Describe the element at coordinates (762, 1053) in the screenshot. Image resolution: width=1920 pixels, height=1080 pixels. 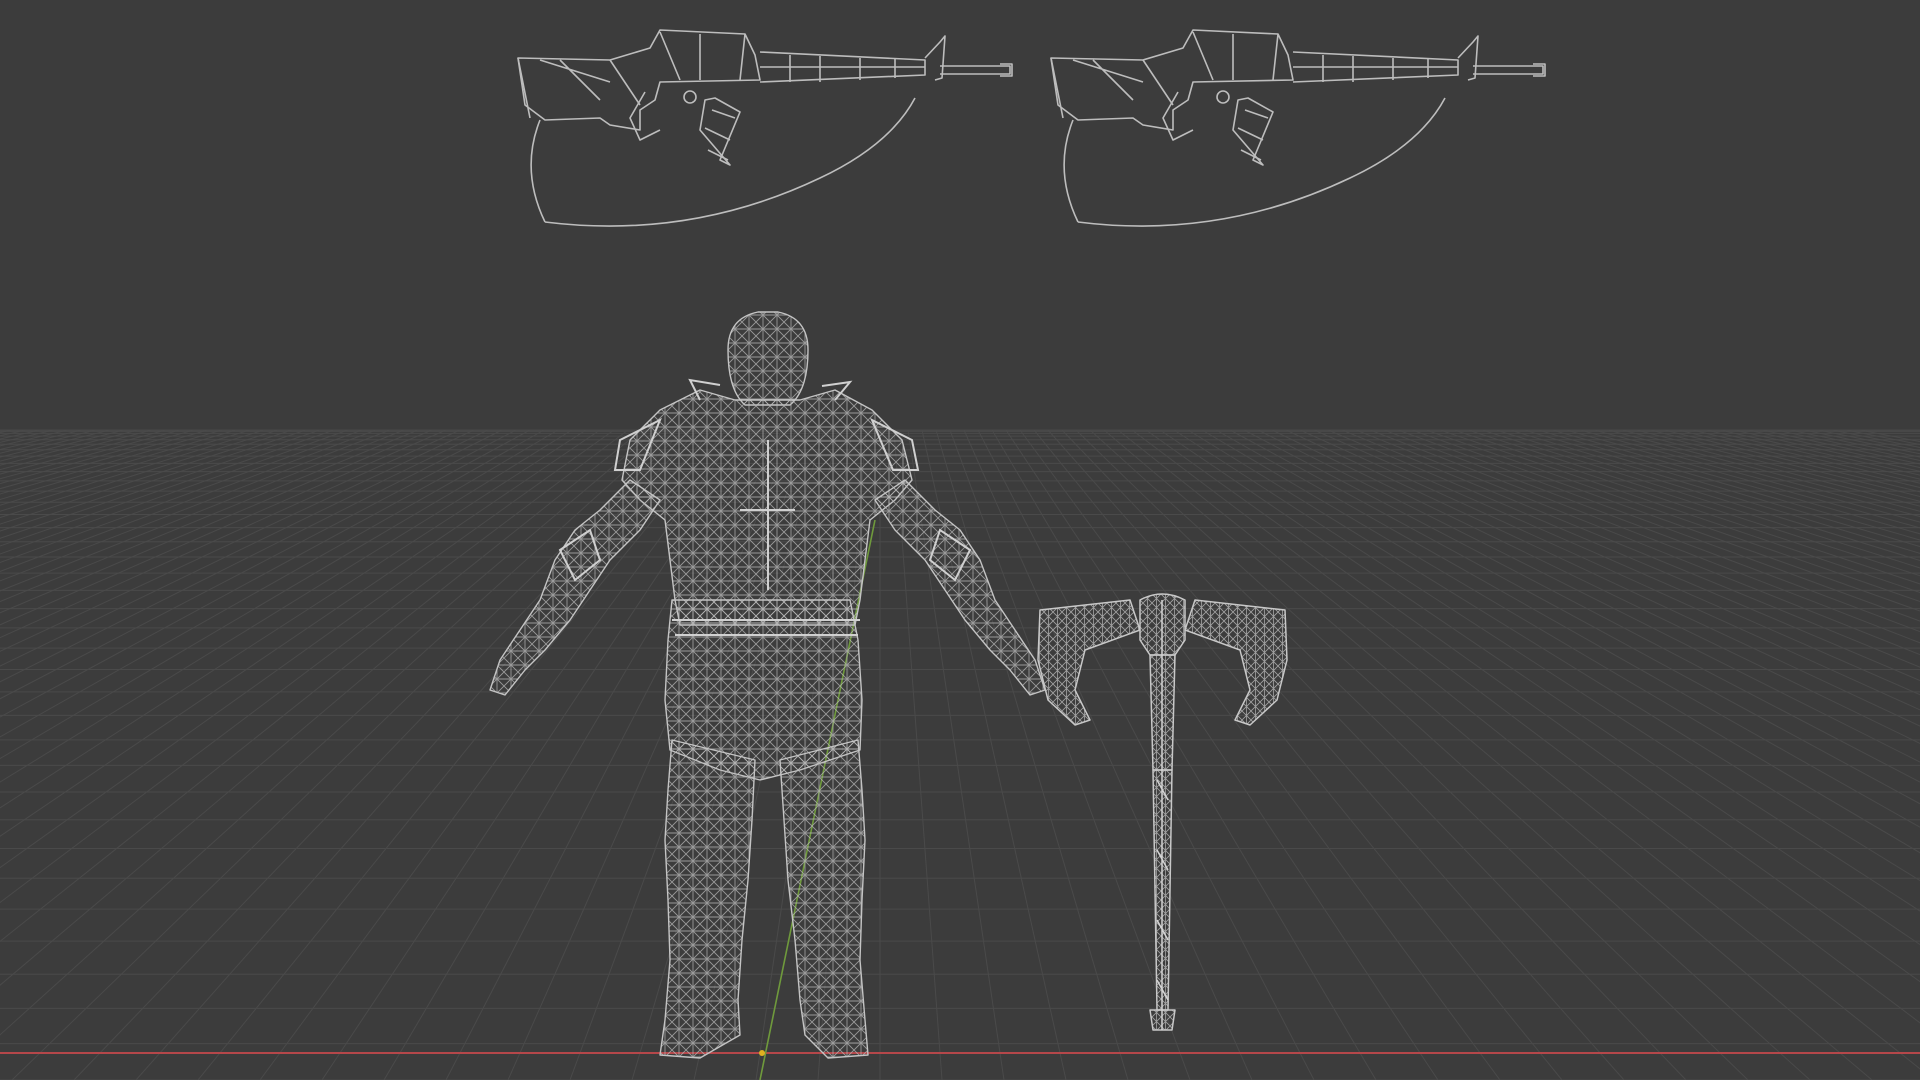
I see `world-origin` at that location.